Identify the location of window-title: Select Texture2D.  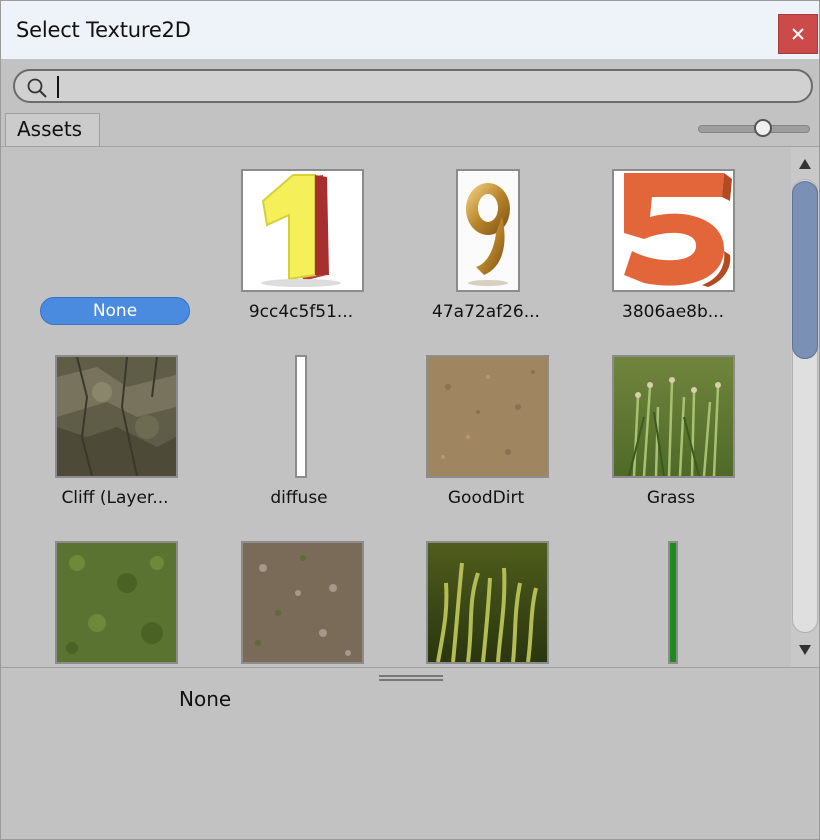
(103, 30).